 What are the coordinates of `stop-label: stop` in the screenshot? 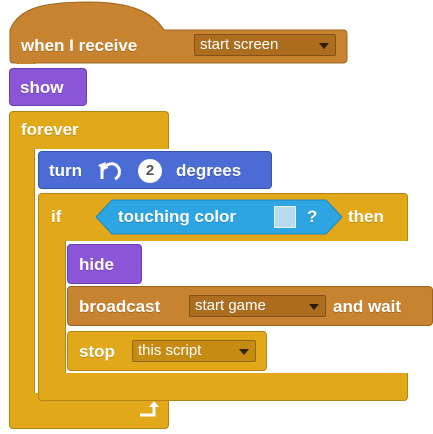 It's located at (97, 351).